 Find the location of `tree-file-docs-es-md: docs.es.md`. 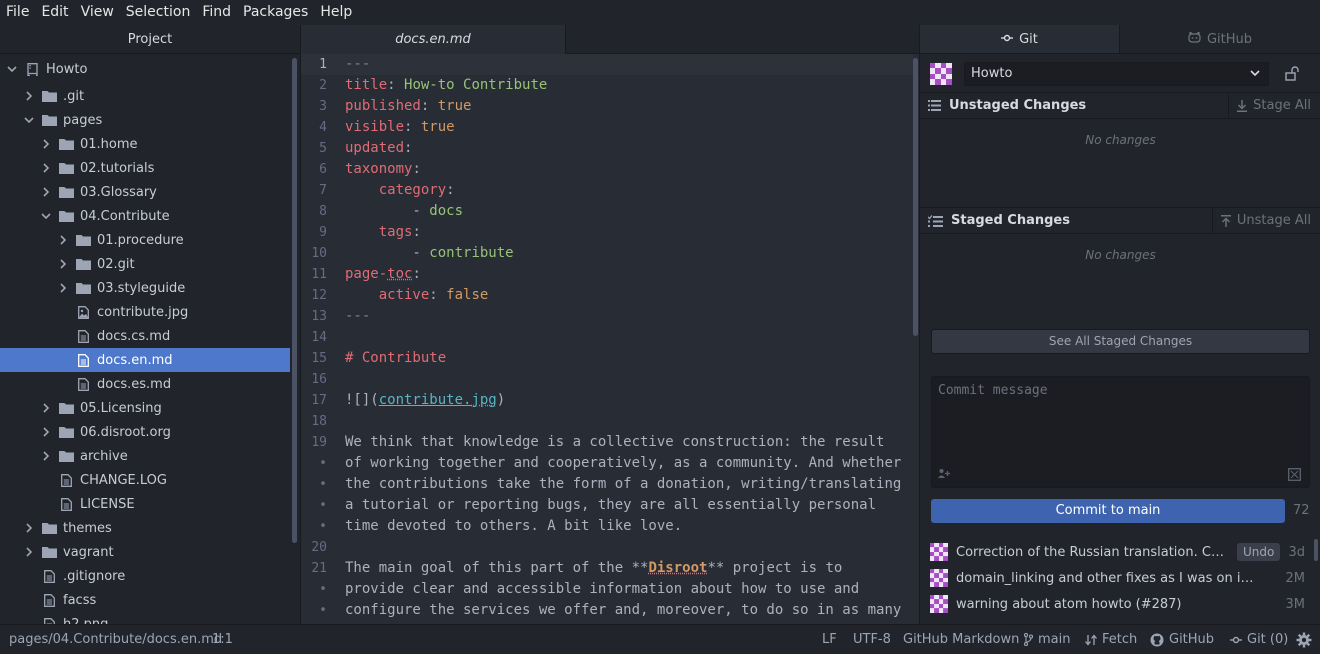

tree-file-docs-es-md: docs.es.md is located at coordinates (145, 384).